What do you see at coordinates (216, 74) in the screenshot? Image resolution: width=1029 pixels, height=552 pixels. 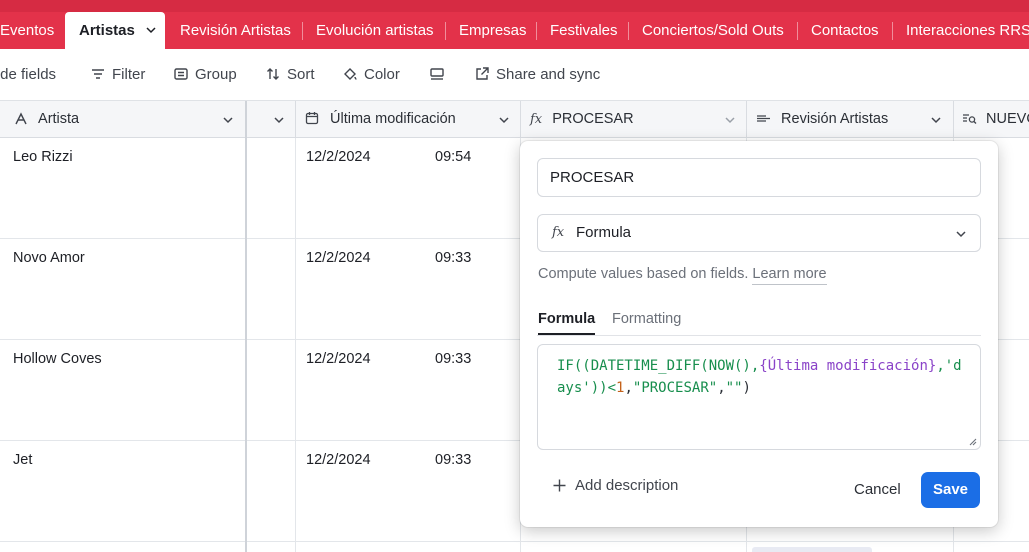 I see `group-label: Group` at bounding box center [216, 74].